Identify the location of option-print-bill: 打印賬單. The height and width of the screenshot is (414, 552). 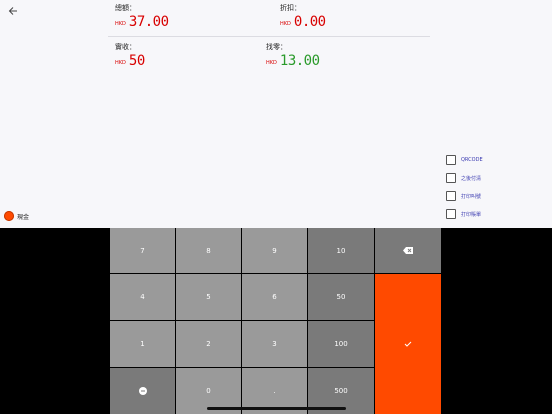
(463, 214).